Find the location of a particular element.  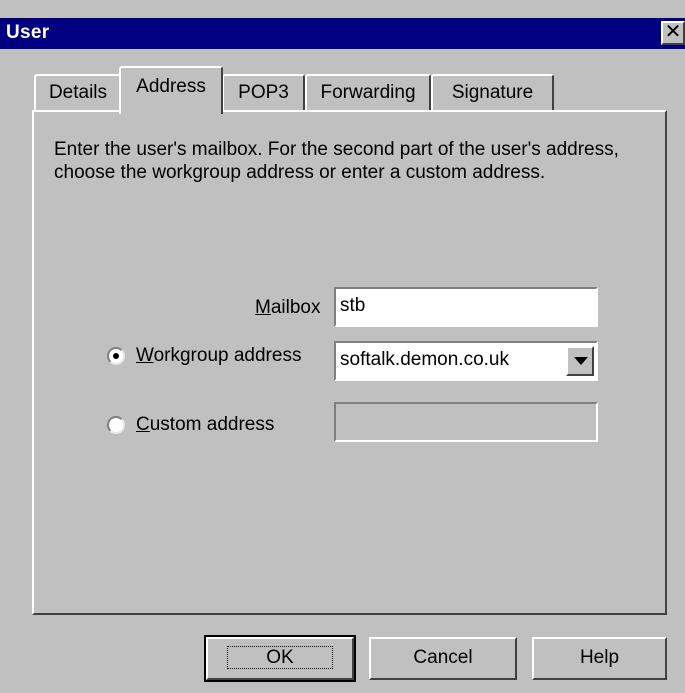

mailbox-label-rest: ailbox is located at coordinates (295, 307).